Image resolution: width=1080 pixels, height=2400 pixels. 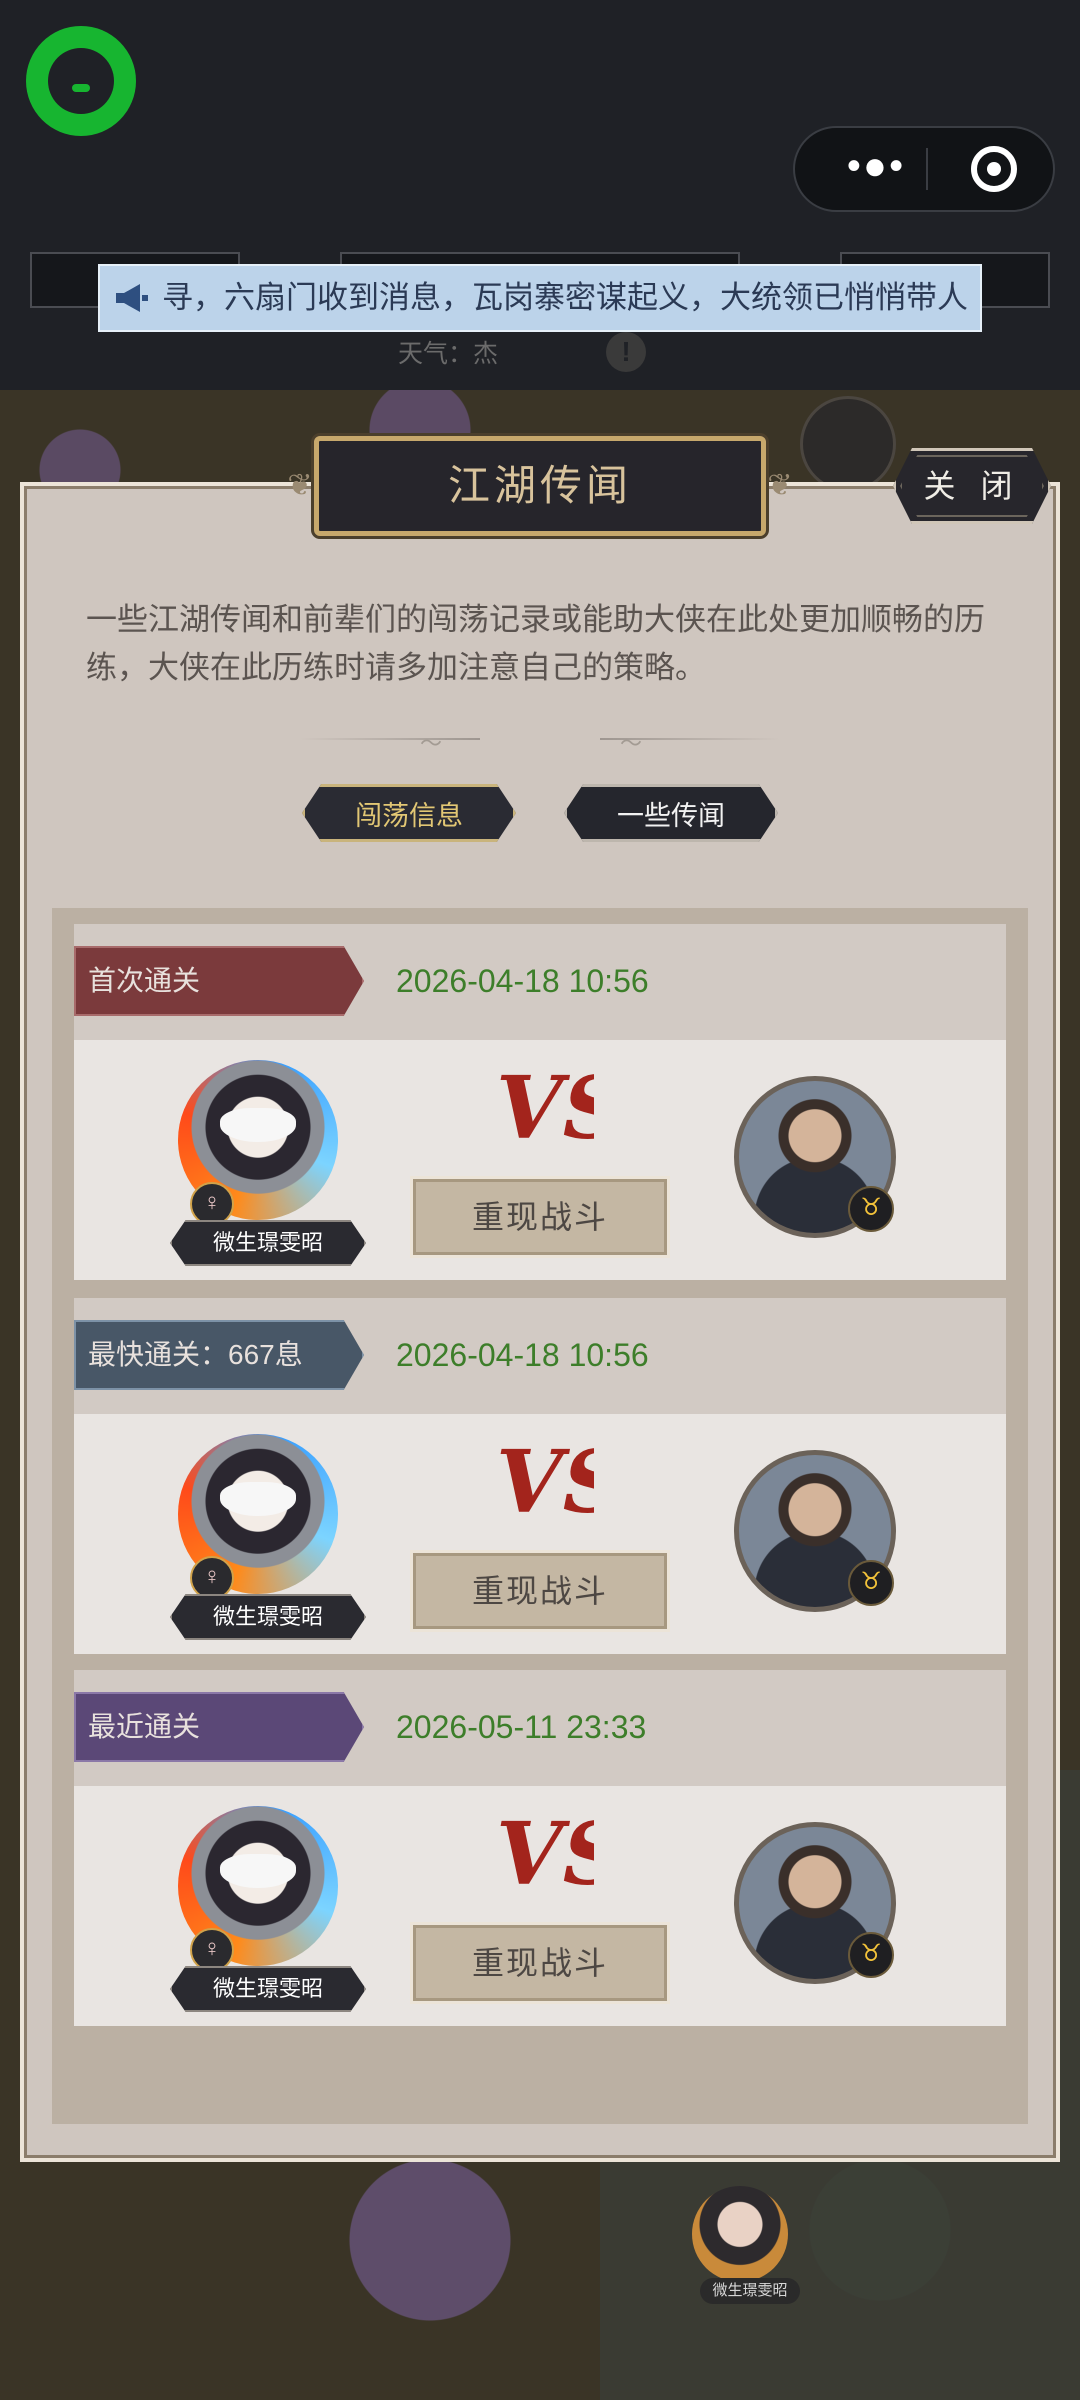 What do you see at coordinates (219, 1355) in the screenshot?
I see `record-badge: 最快通关：667息` at bounding box center [219, 1355].